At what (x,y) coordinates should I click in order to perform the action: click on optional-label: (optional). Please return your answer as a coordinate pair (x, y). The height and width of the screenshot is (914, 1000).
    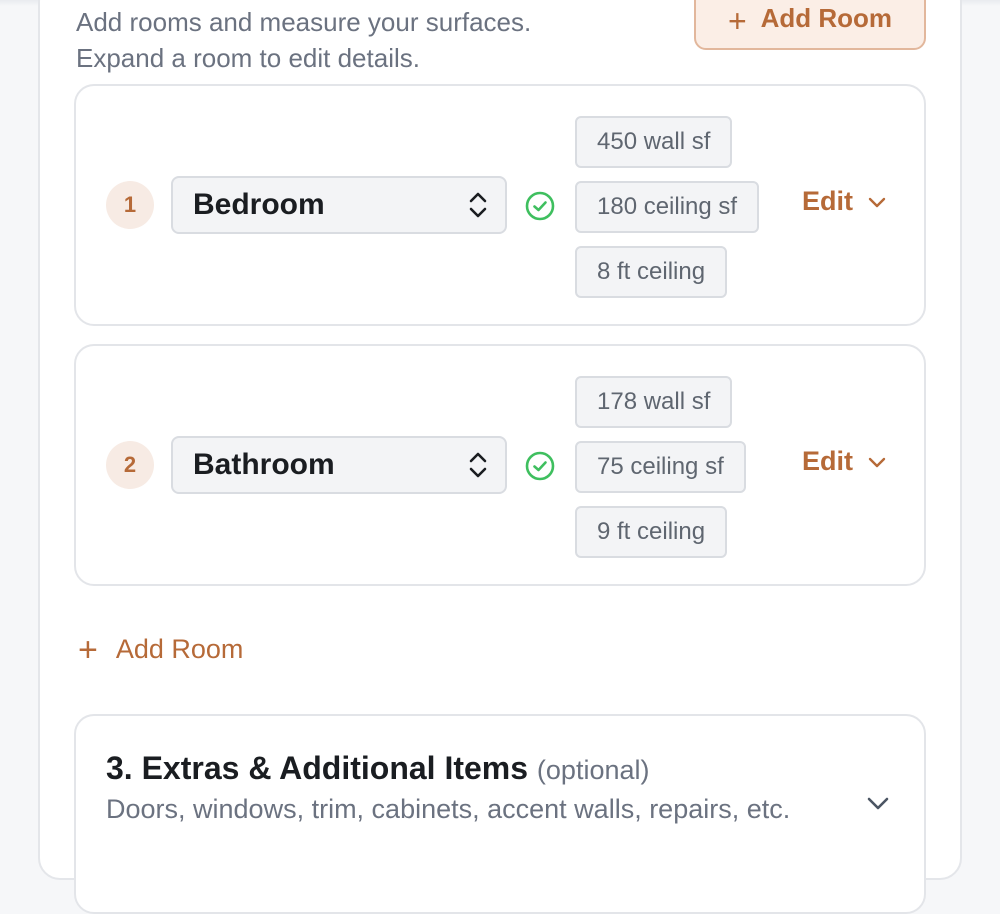
    Looking at the image, I should click on (593, 770).